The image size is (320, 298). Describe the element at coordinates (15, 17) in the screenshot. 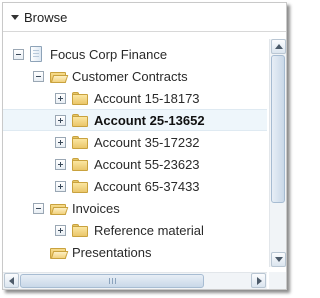

I see `caret-down-icon` at that location.